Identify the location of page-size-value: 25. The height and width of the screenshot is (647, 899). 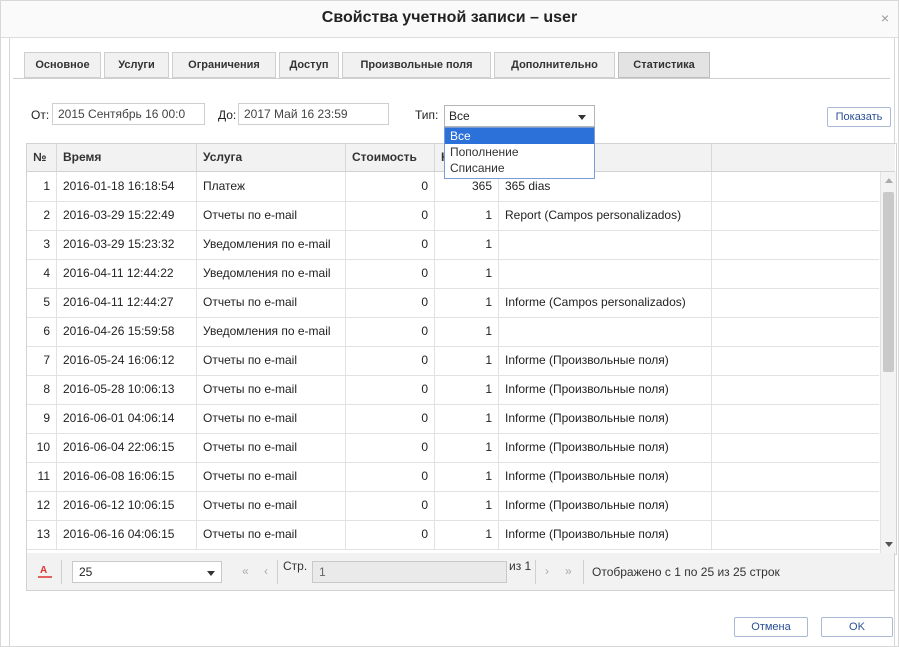
(86, 572).